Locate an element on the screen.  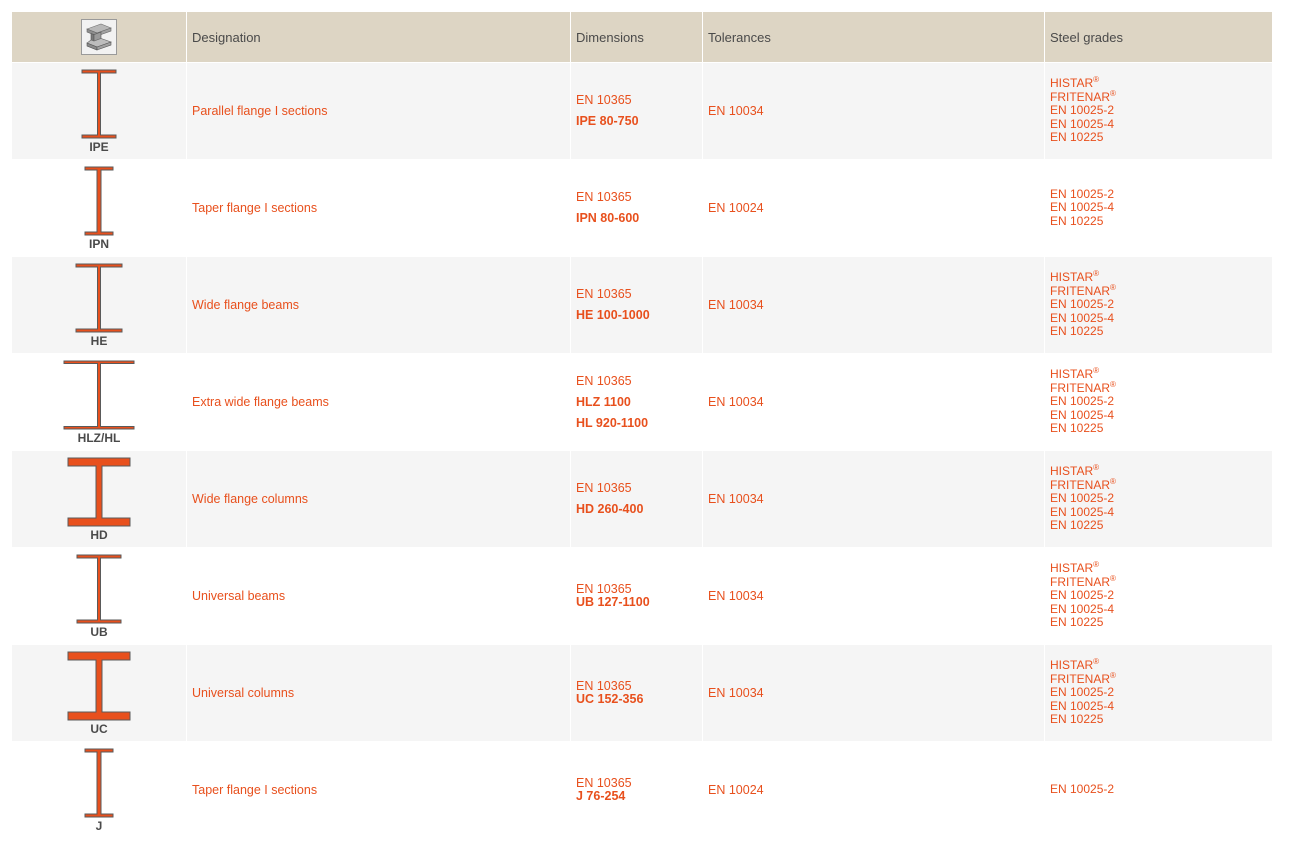
header-icon-cell is located at coordinates (99, 37).